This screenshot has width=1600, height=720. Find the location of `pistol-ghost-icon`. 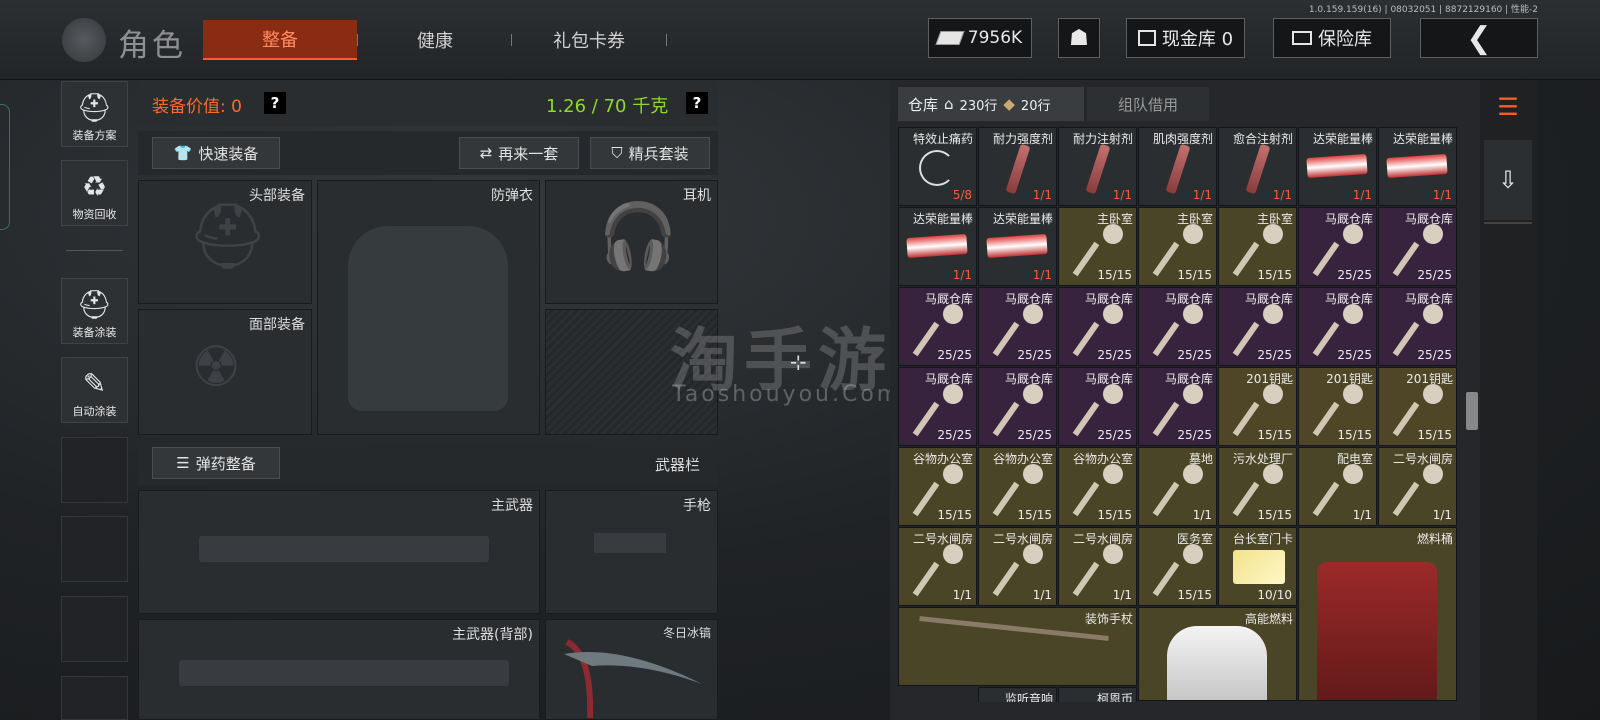

pistol-ghost-icon is located at coordinates (630, 543).